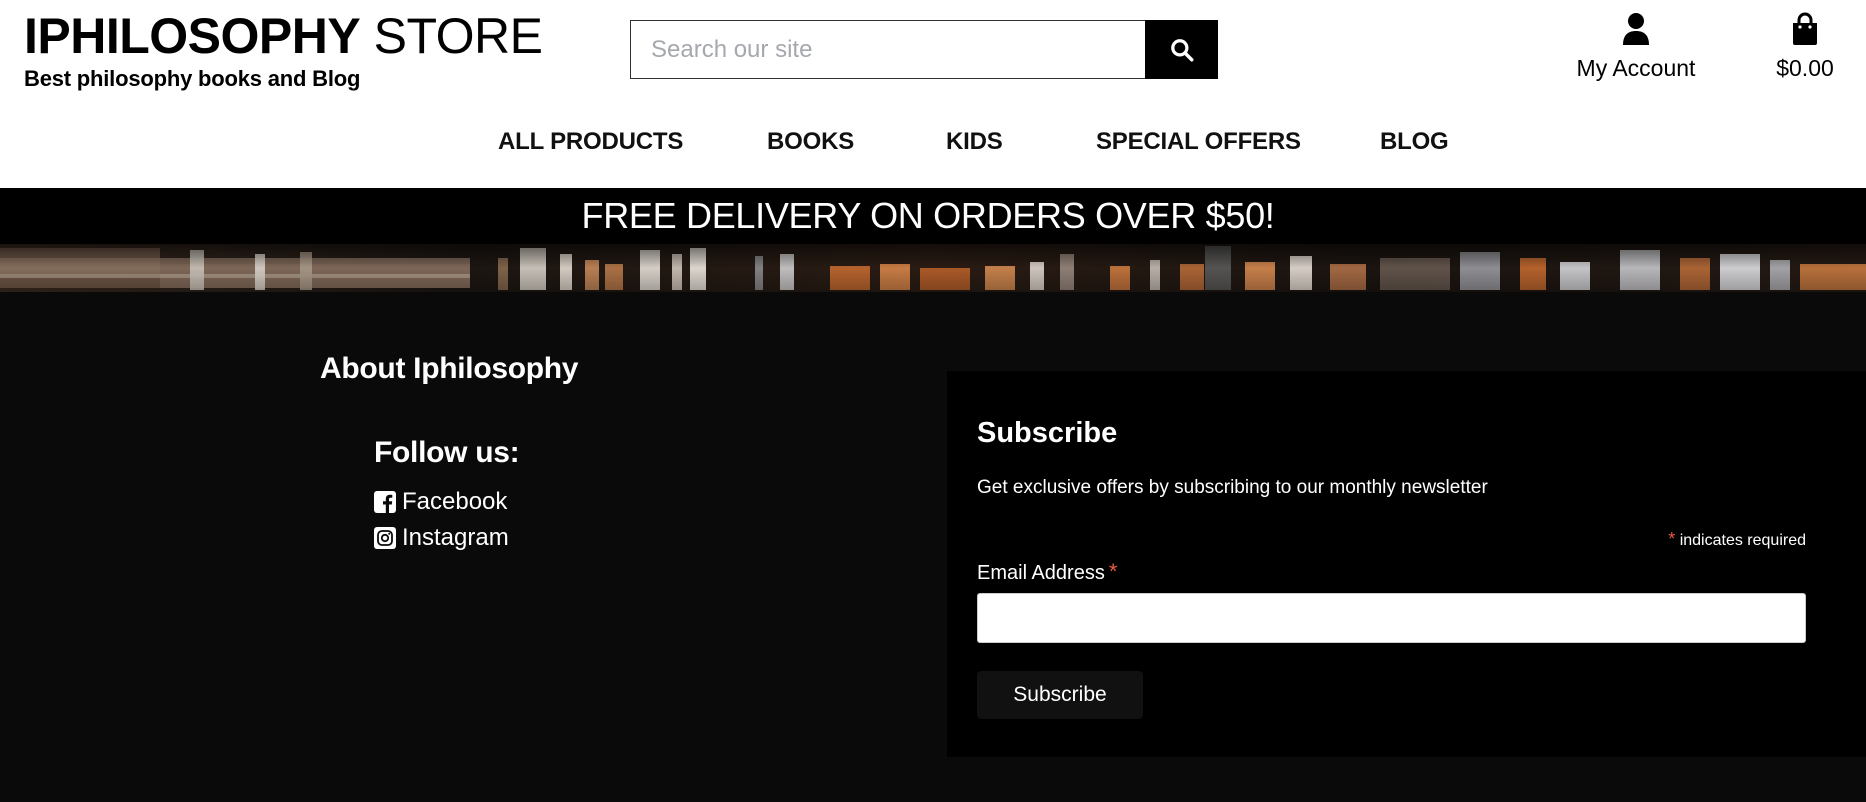  What do you see at coordinates (455, 501) in the screenshot?
I see `facebook-label: Facebook` at bounding box center [455, 501].